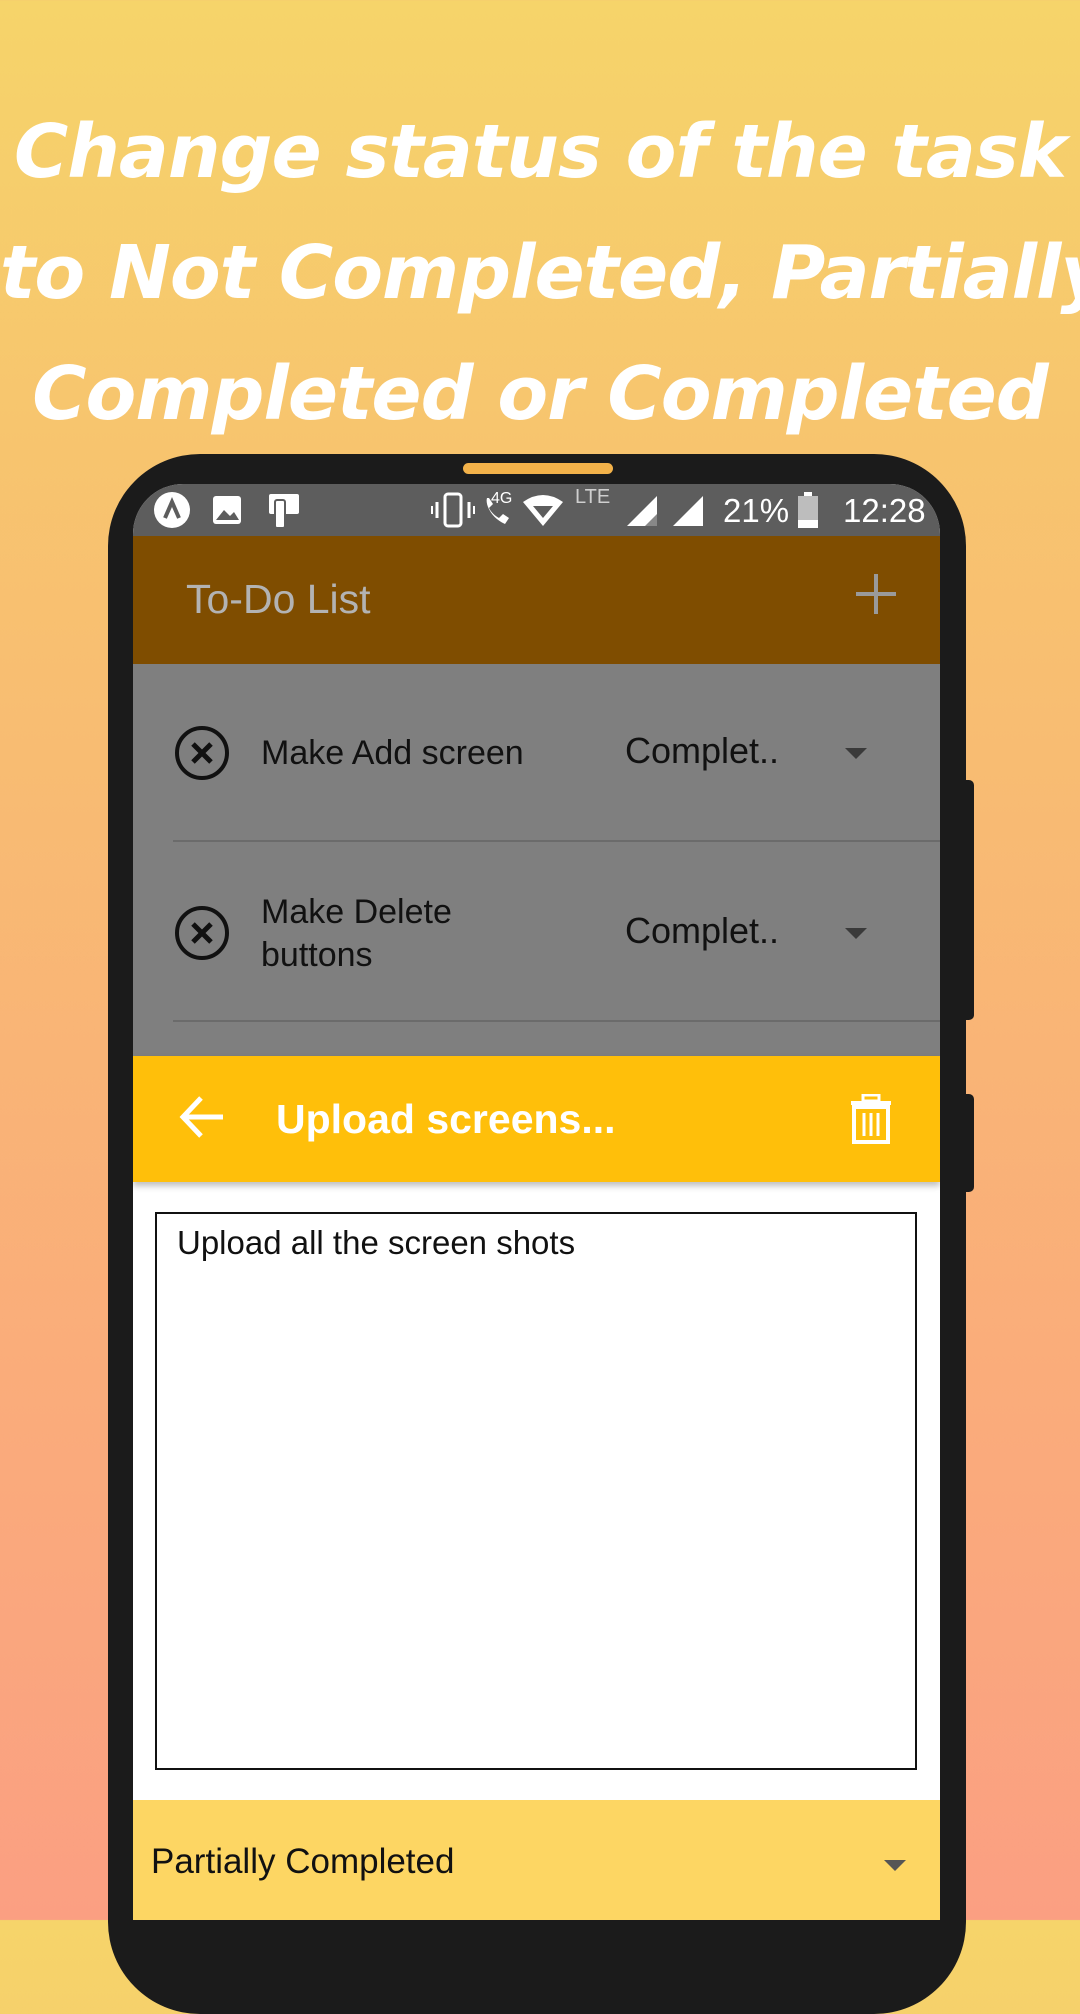  Describe the element at coordinates (970, 900) in the screenshot. I see `phone-volume-button` at that location.